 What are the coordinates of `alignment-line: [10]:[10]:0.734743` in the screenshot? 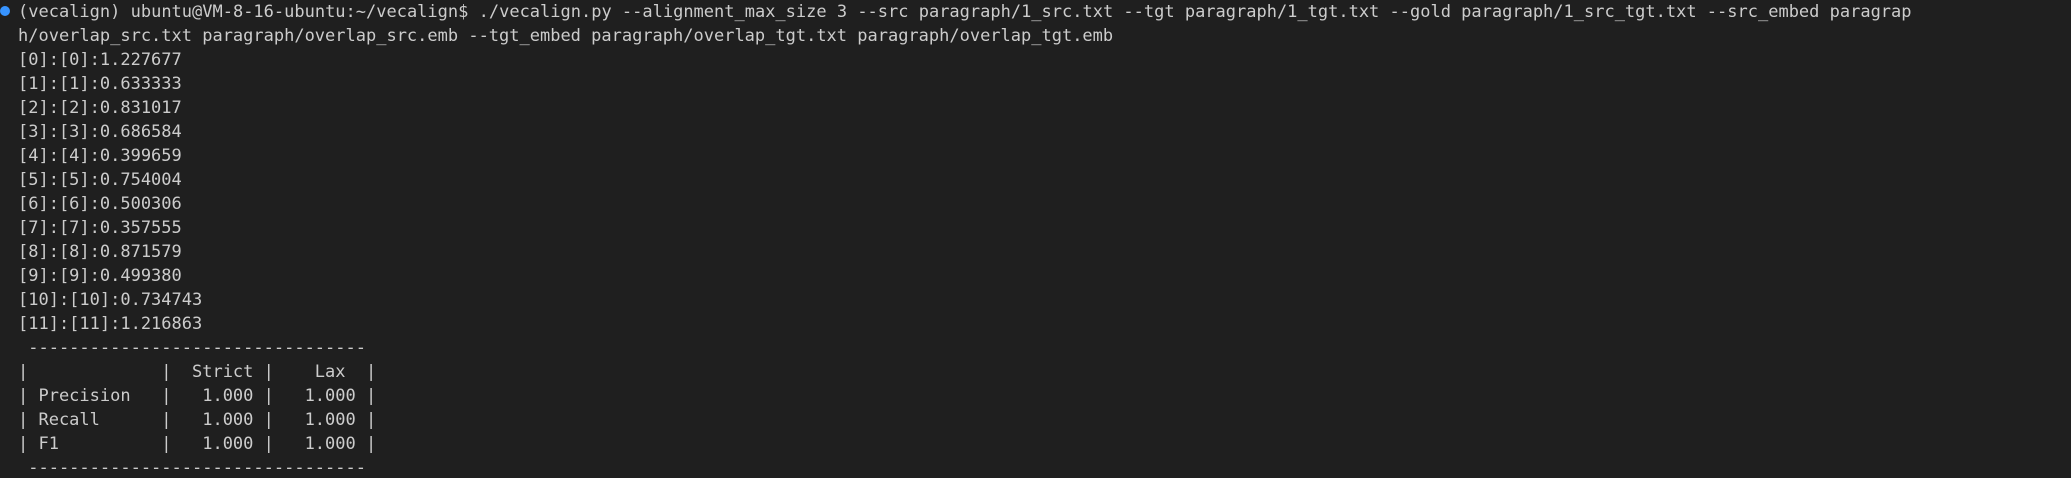 It's located at (110, 300).